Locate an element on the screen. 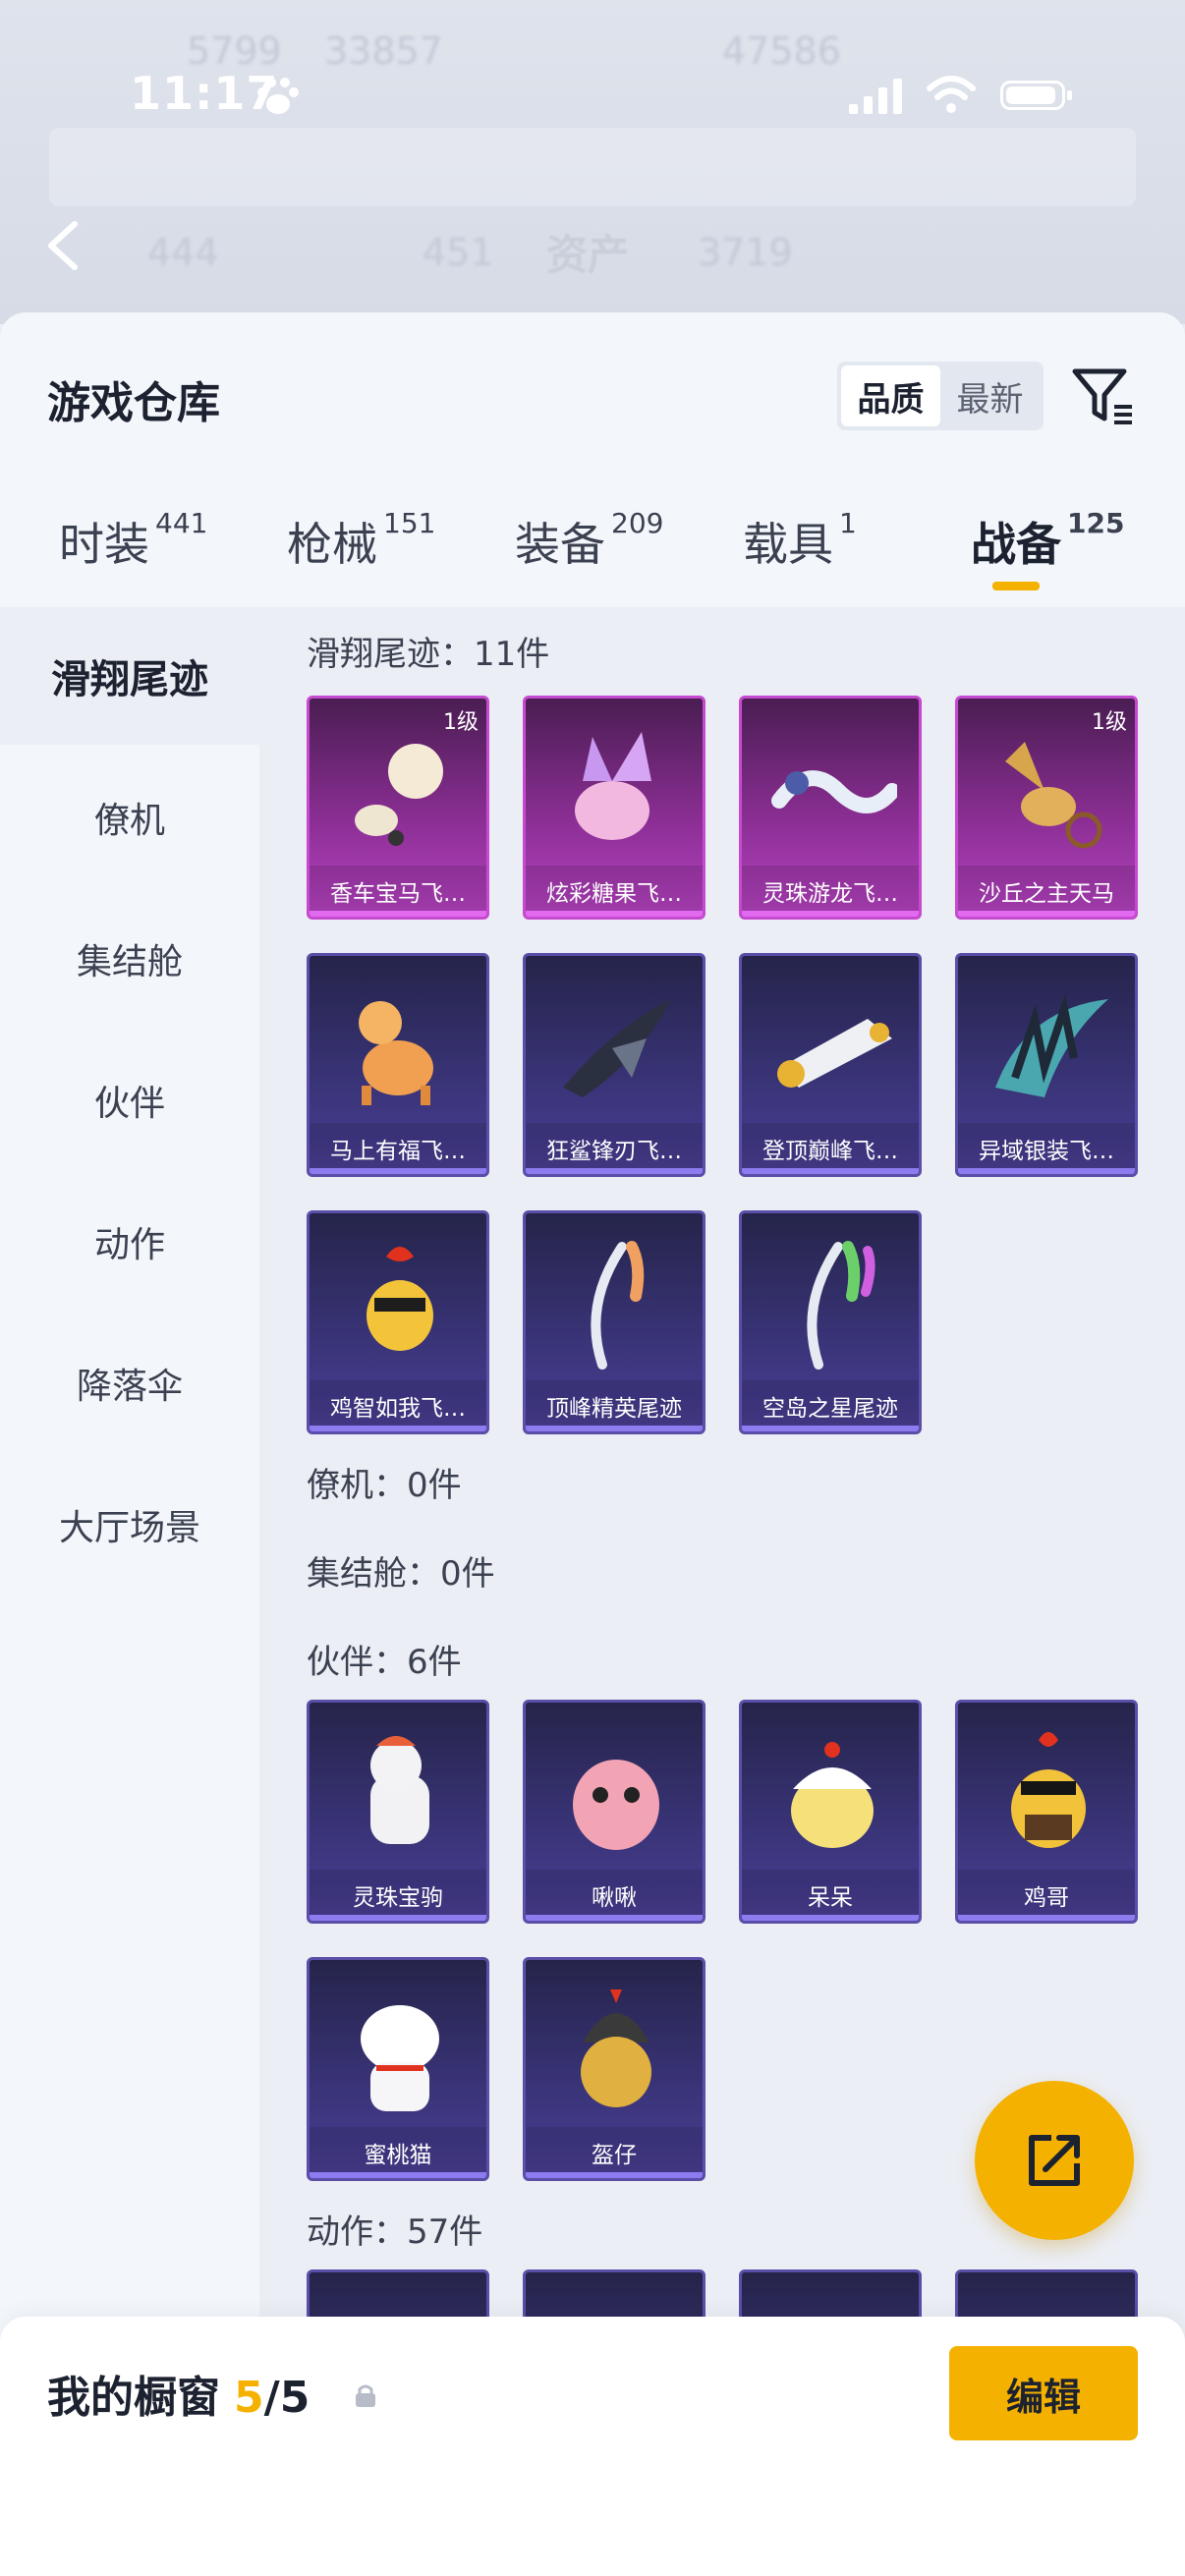 The image size is (1185, 2576). item-name: 呆呆 is located at coordinates (831, 1895).